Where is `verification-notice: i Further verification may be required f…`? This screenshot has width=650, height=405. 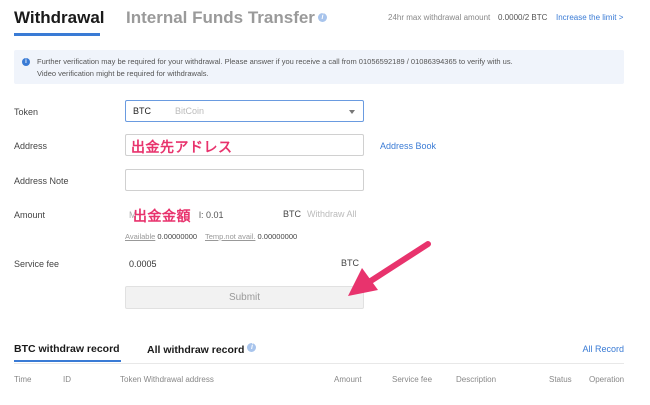
verification-notice: i Further verification may be required f… is located at coordinates (319, 67).